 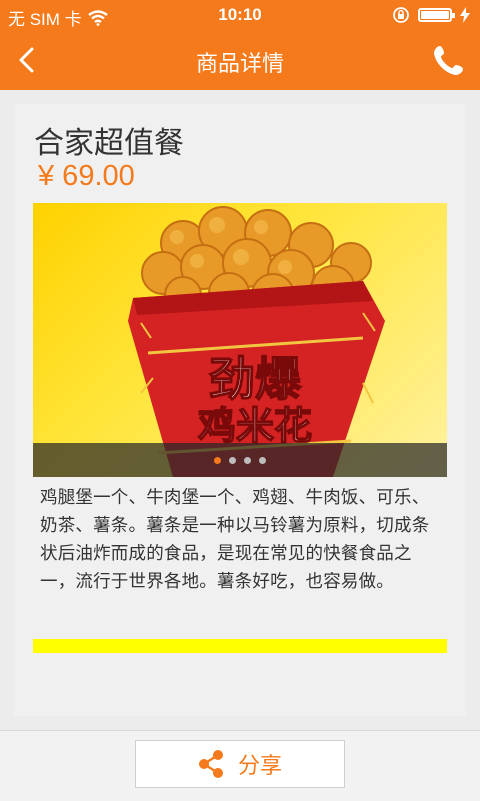 I want to click on product-price: ¥ 69.00, so click(x=86, y=176).